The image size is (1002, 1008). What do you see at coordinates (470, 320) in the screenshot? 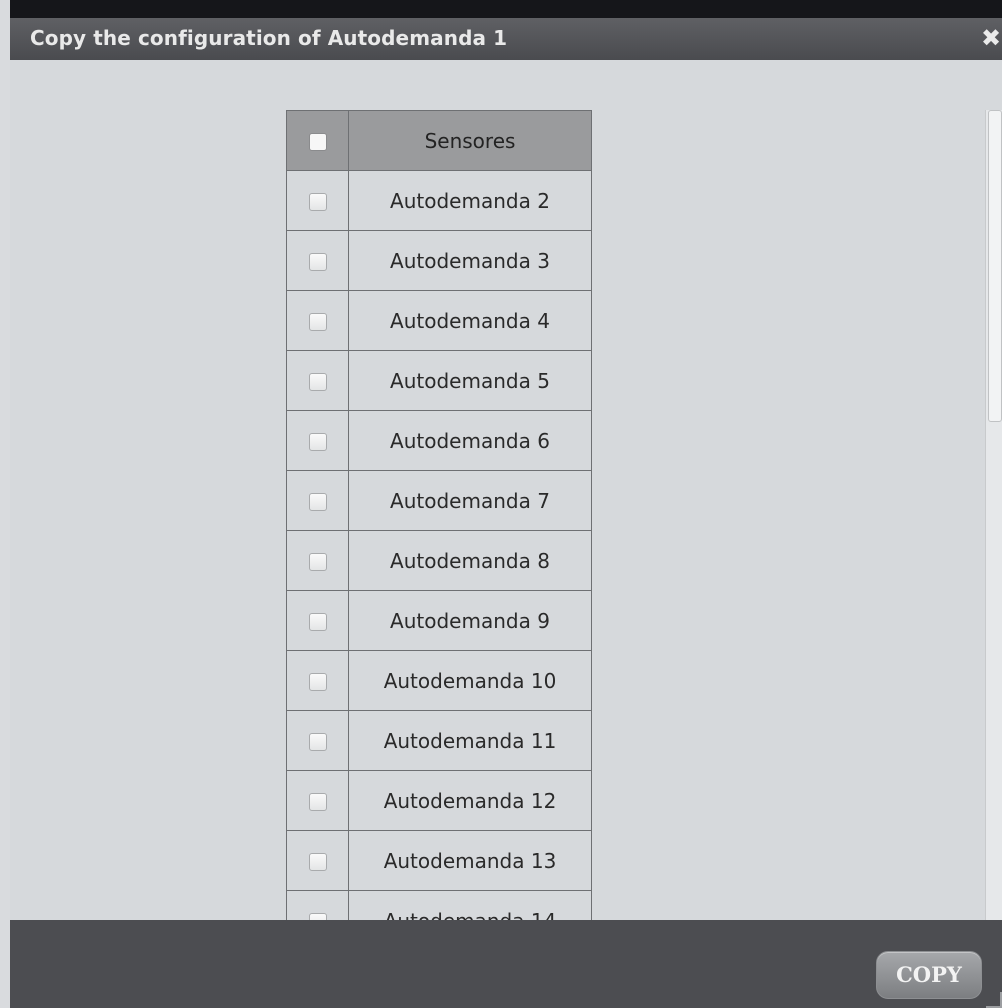
I see `sensor-name: Autodemanda 4` at bounding box center [470, 320].